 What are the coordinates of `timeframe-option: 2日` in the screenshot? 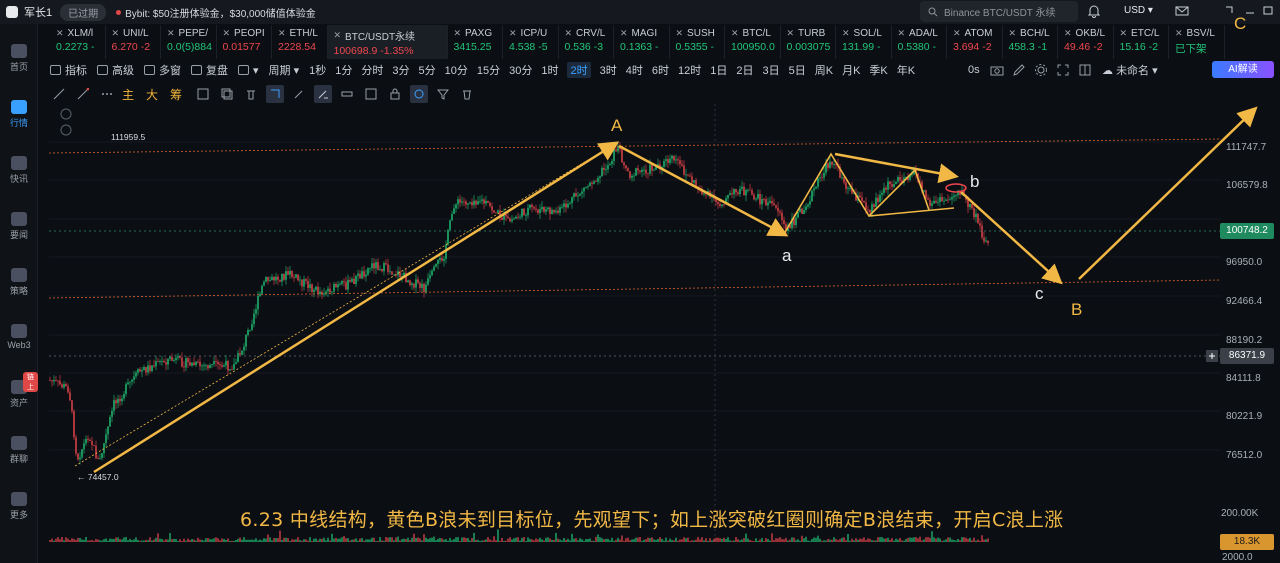 It's located at (744, 70).